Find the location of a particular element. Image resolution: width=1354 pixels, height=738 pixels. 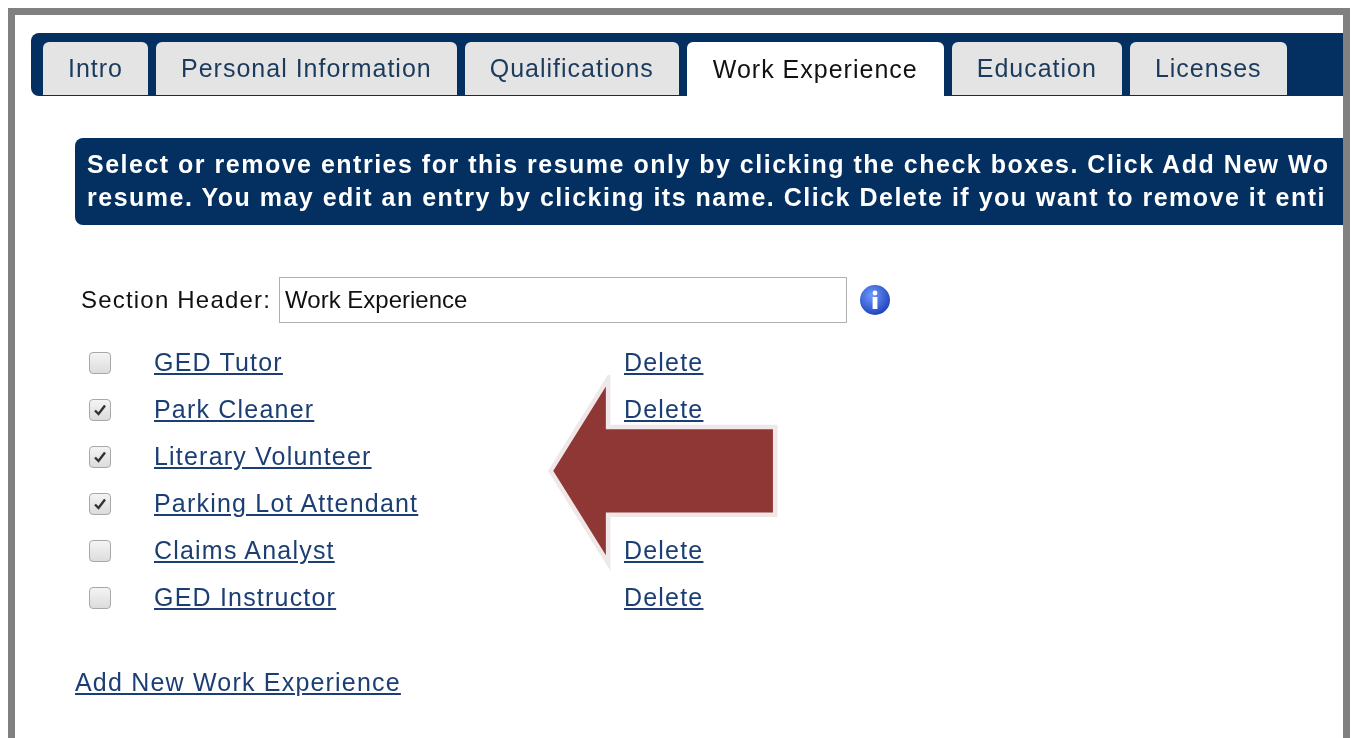

tab: Personal Information is located at coordinates (306, 69).